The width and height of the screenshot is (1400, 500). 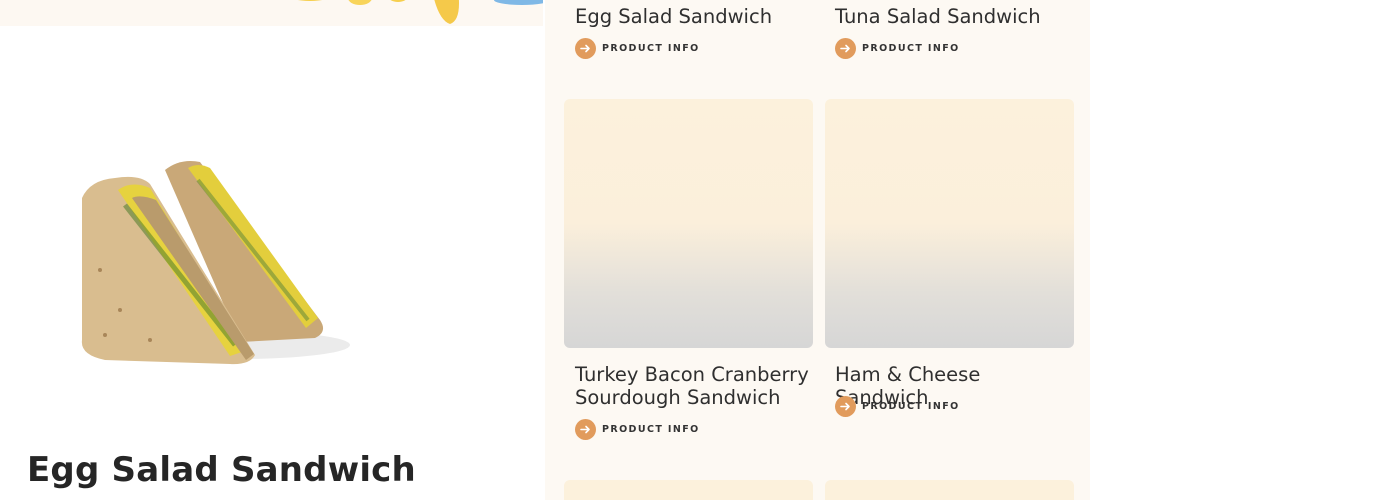 What do you see at coordinates (955, 16) in the screenshot?
I see `product-card-title: Tuna Salad Sandwich` at bounding box center [955, 16].